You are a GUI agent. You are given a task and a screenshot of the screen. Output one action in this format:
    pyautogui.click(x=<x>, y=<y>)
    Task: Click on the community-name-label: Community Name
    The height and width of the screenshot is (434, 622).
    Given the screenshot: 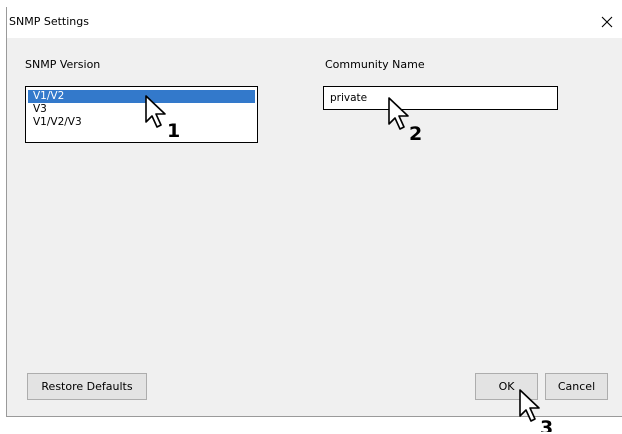 What is the action you would take?
    pyautogui.click(x=375, y=64)
    